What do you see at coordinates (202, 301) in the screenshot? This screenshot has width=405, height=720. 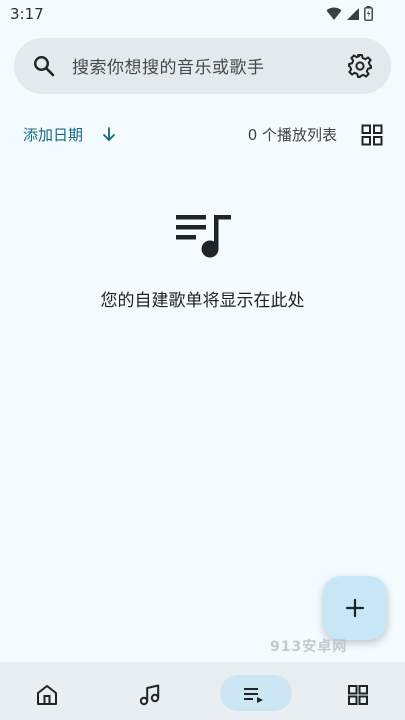 I see `empty-state-message: 您的自建歌单将显示在此处` at bounding box center [202, 301].